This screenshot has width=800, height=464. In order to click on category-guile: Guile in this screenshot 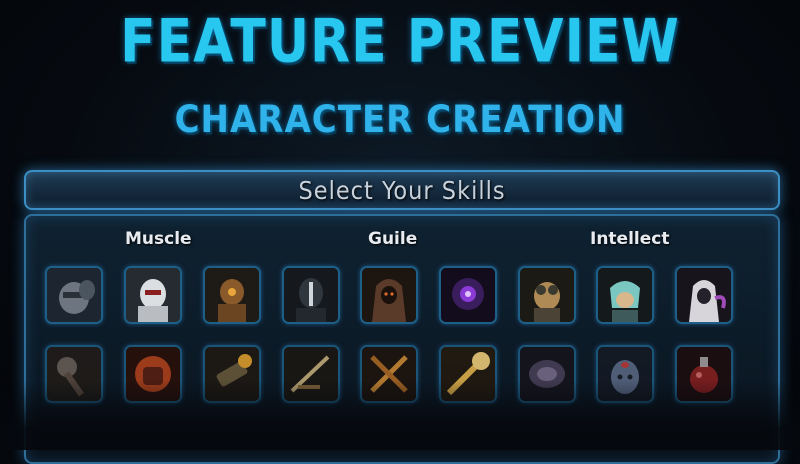, I will do `click(393, 239)`.